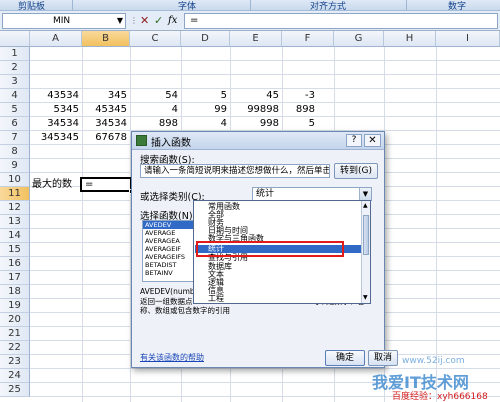 This screenshot has height=402, width=500. I want to click on function-item: AVERAGEIF, so click(170, 249).